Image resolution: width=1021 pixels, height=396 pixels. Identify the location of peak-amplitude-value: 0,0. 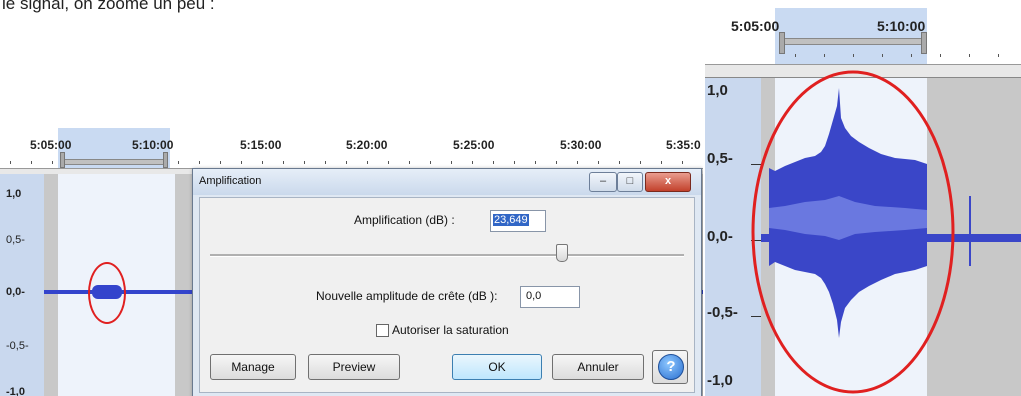
(534, 296).